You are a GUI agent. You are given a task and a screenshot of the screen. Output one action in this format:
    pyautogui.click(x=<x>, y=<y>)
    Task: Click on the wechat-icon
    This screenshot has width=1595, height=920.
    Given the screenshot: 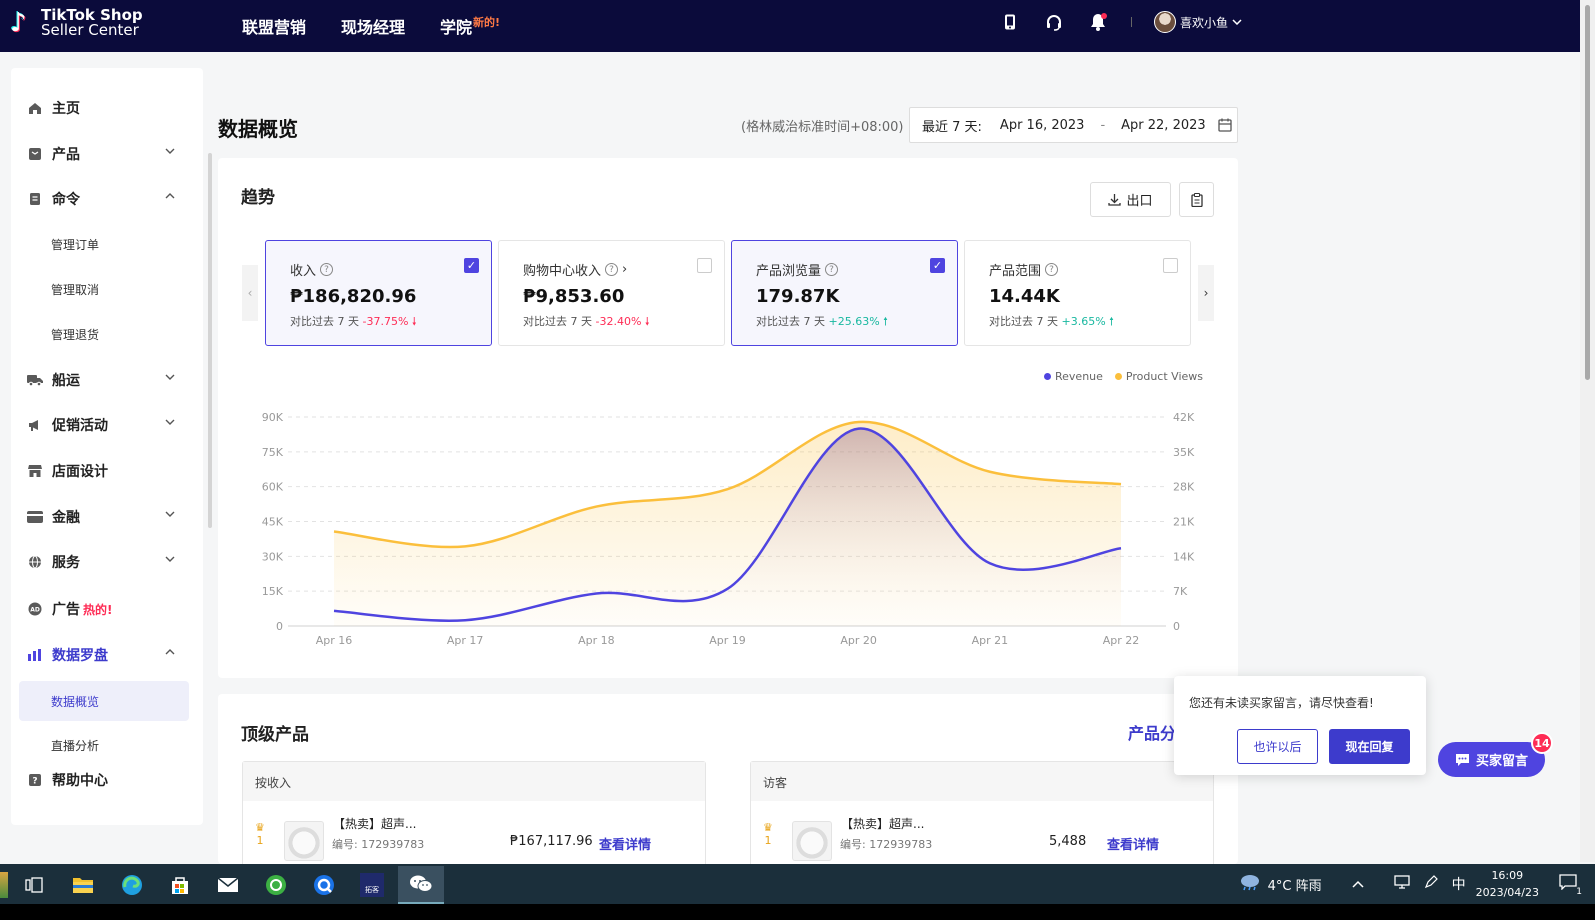 What is the action you would take?
    pyautogui.click(x=421, y=885)
    